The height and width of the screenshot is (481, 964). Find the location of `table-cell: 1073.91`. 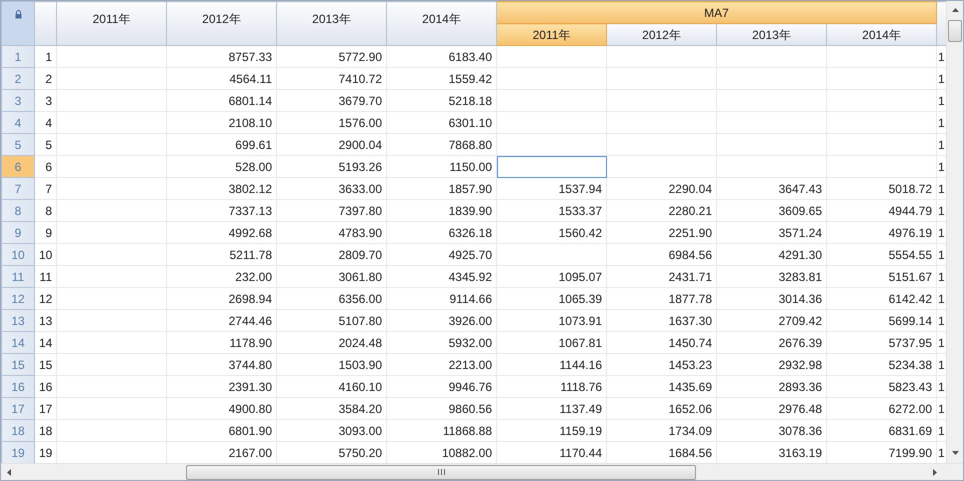

table-cell: 1073.91 is located at coordinates (551, 321).